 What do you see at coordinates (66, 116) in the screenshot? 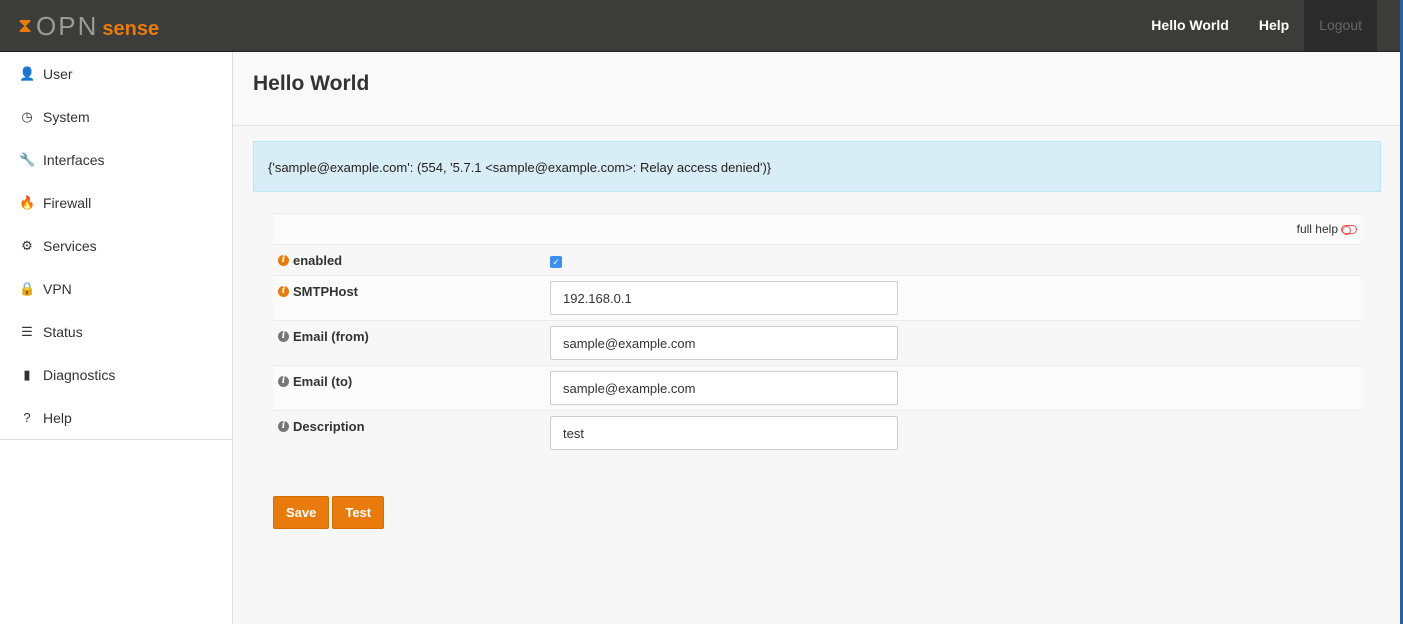
I see `sidebar-item-label: System` at bounding box center [66, 116].